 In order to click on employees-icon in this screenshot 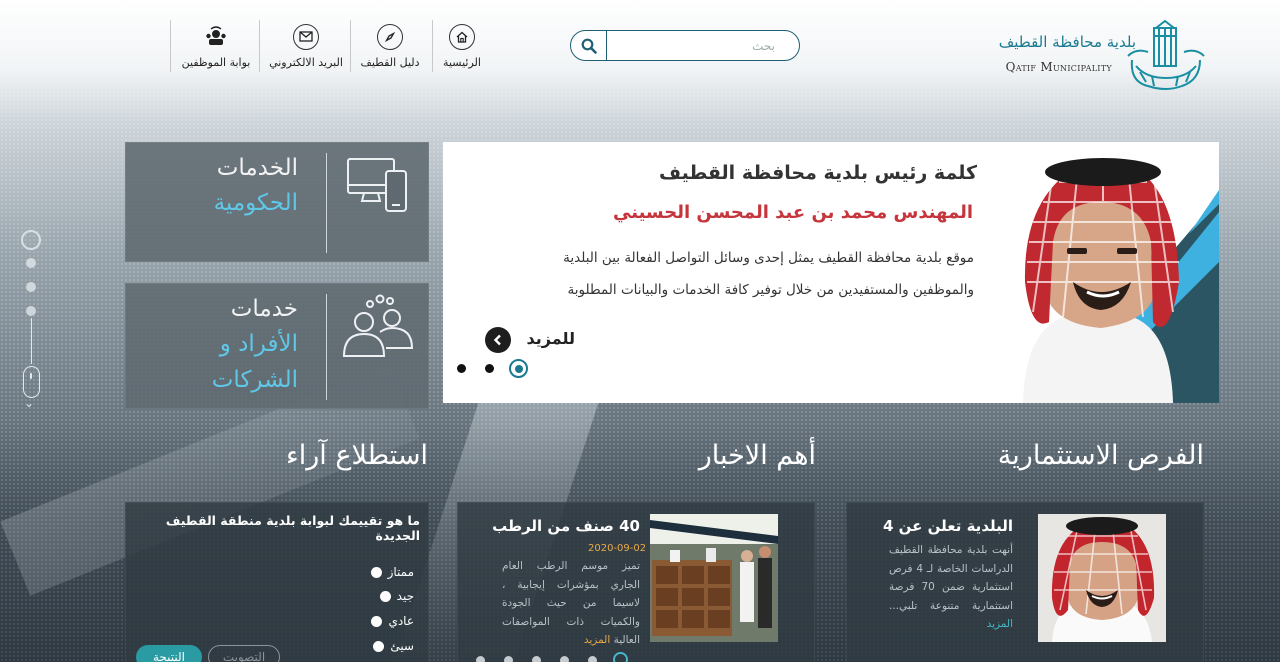, I will do `click(216, 37)`.